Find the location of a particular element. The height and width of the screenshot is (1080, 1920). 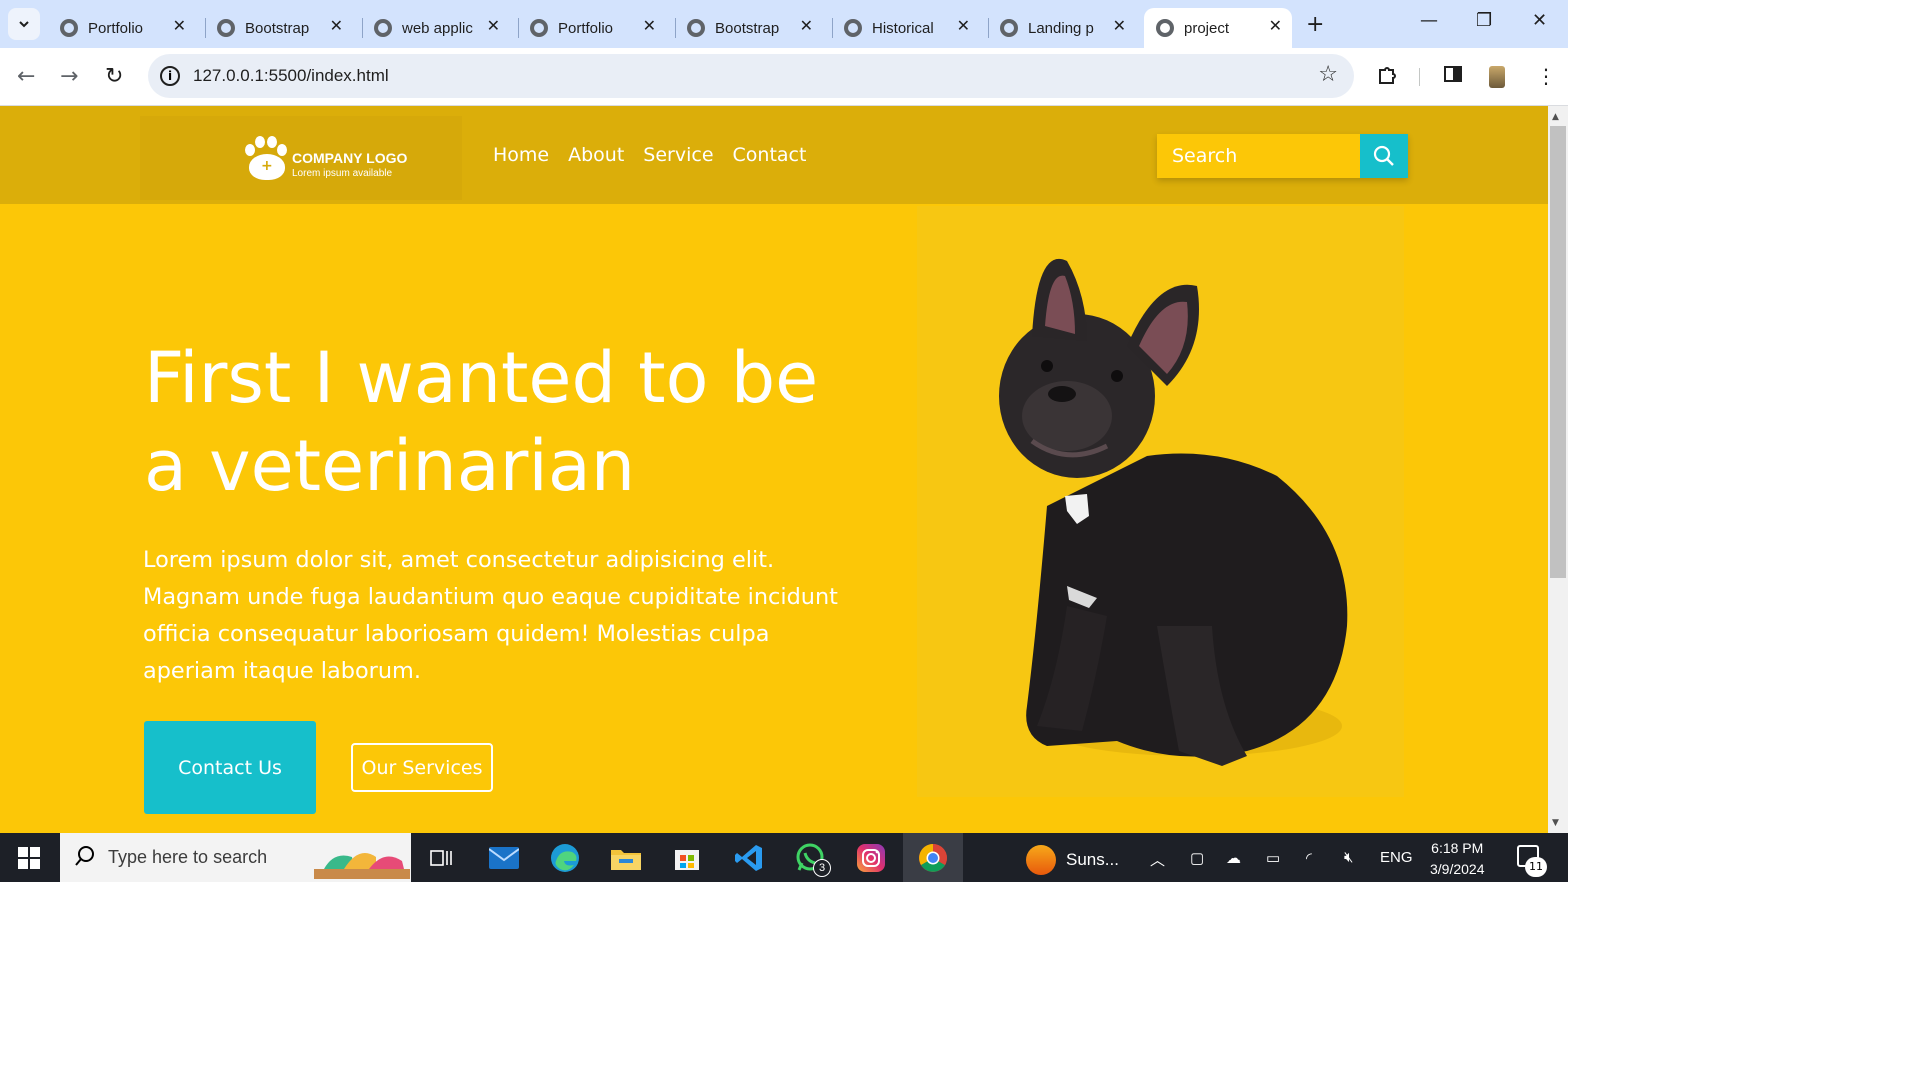

nav-home: Home is located at coordinates (521, 155).